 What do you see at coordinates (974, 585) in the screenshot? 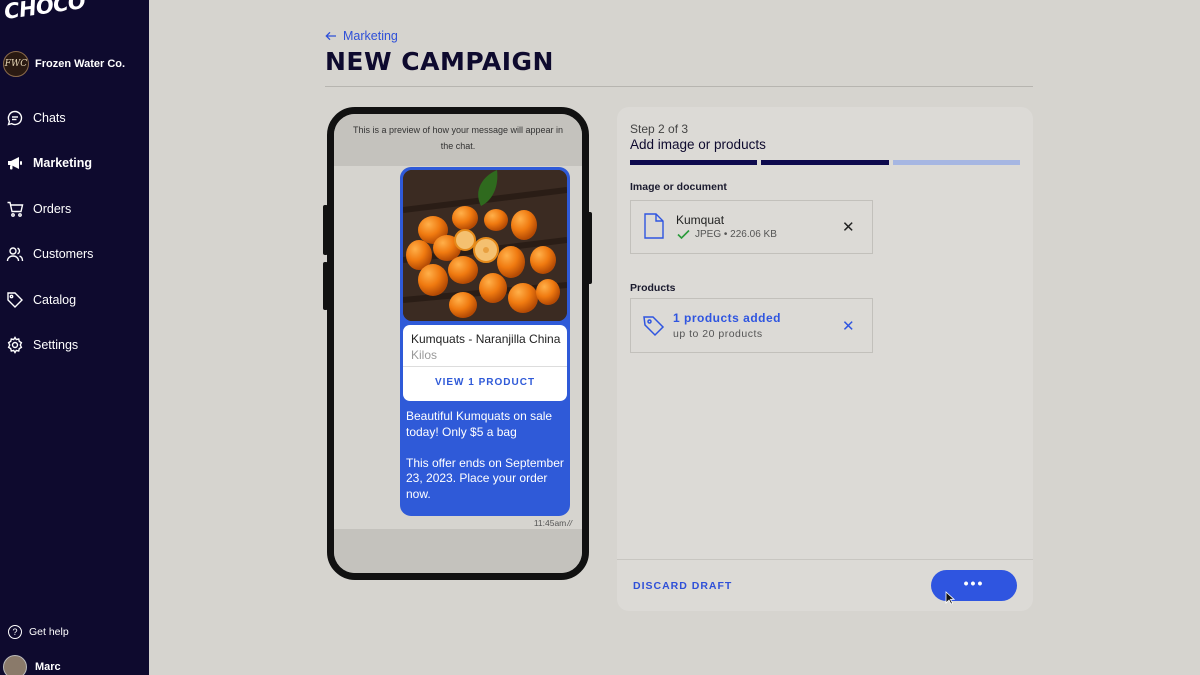
I see `next-button-loading: •••` at bounding box center [974, 585].